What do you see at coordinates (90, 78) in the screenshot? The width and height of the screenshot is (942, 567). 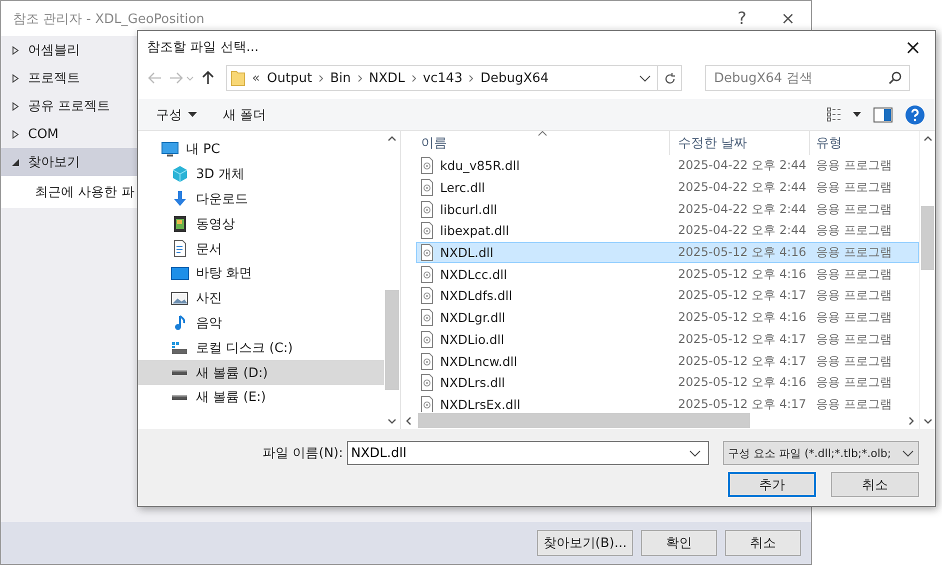 I see `sidebar-item: 프로젝트` at bounding box center [90, 78].